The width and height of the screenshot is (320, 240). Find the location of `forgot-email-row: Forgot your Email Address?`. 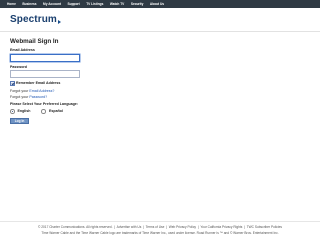

forgot-email-row: Forgot your Email Address? is located at coordinates (110, 91).